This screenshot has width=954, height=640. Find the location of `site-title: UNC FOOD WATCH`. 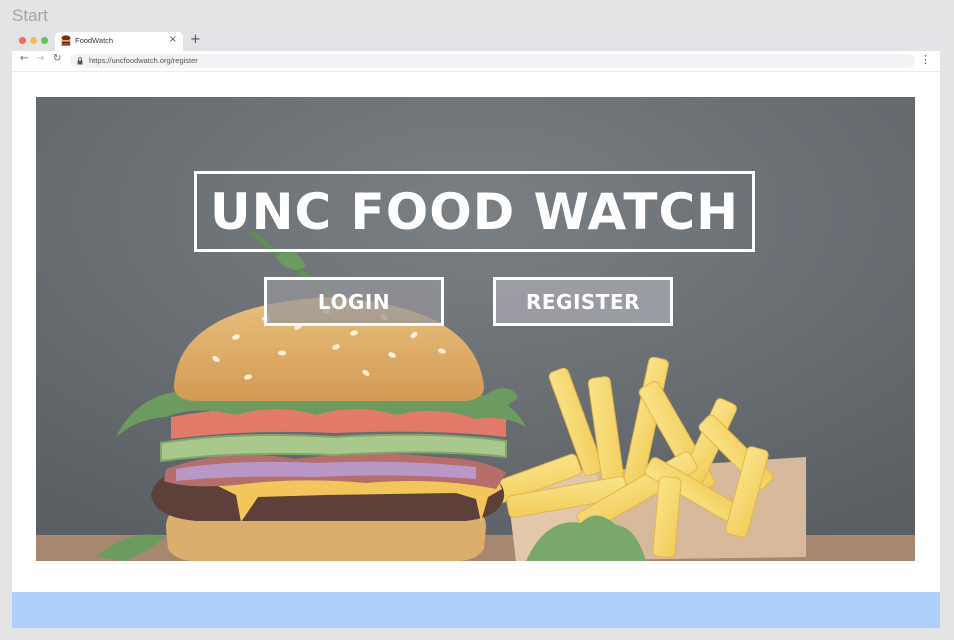

site-title: UNC FOOD WATCH is located at coordinates (474, 211).